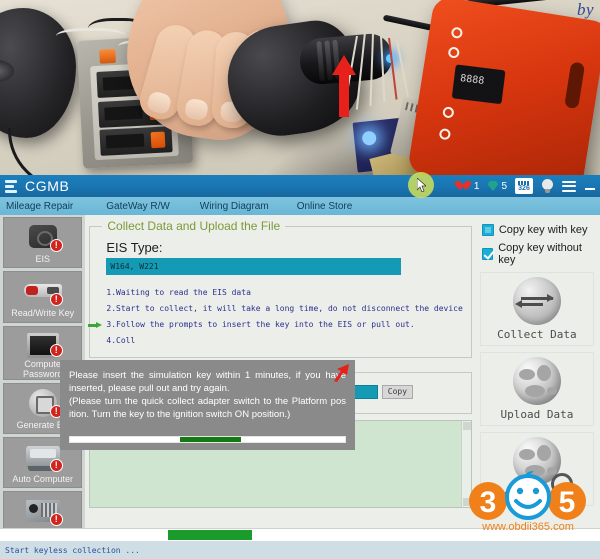  What do you see at coordinates (39, 206) in the screenshot?
I see `menu-item-mileage-repair: Mileage Repair` at bounding box center [39, 206].